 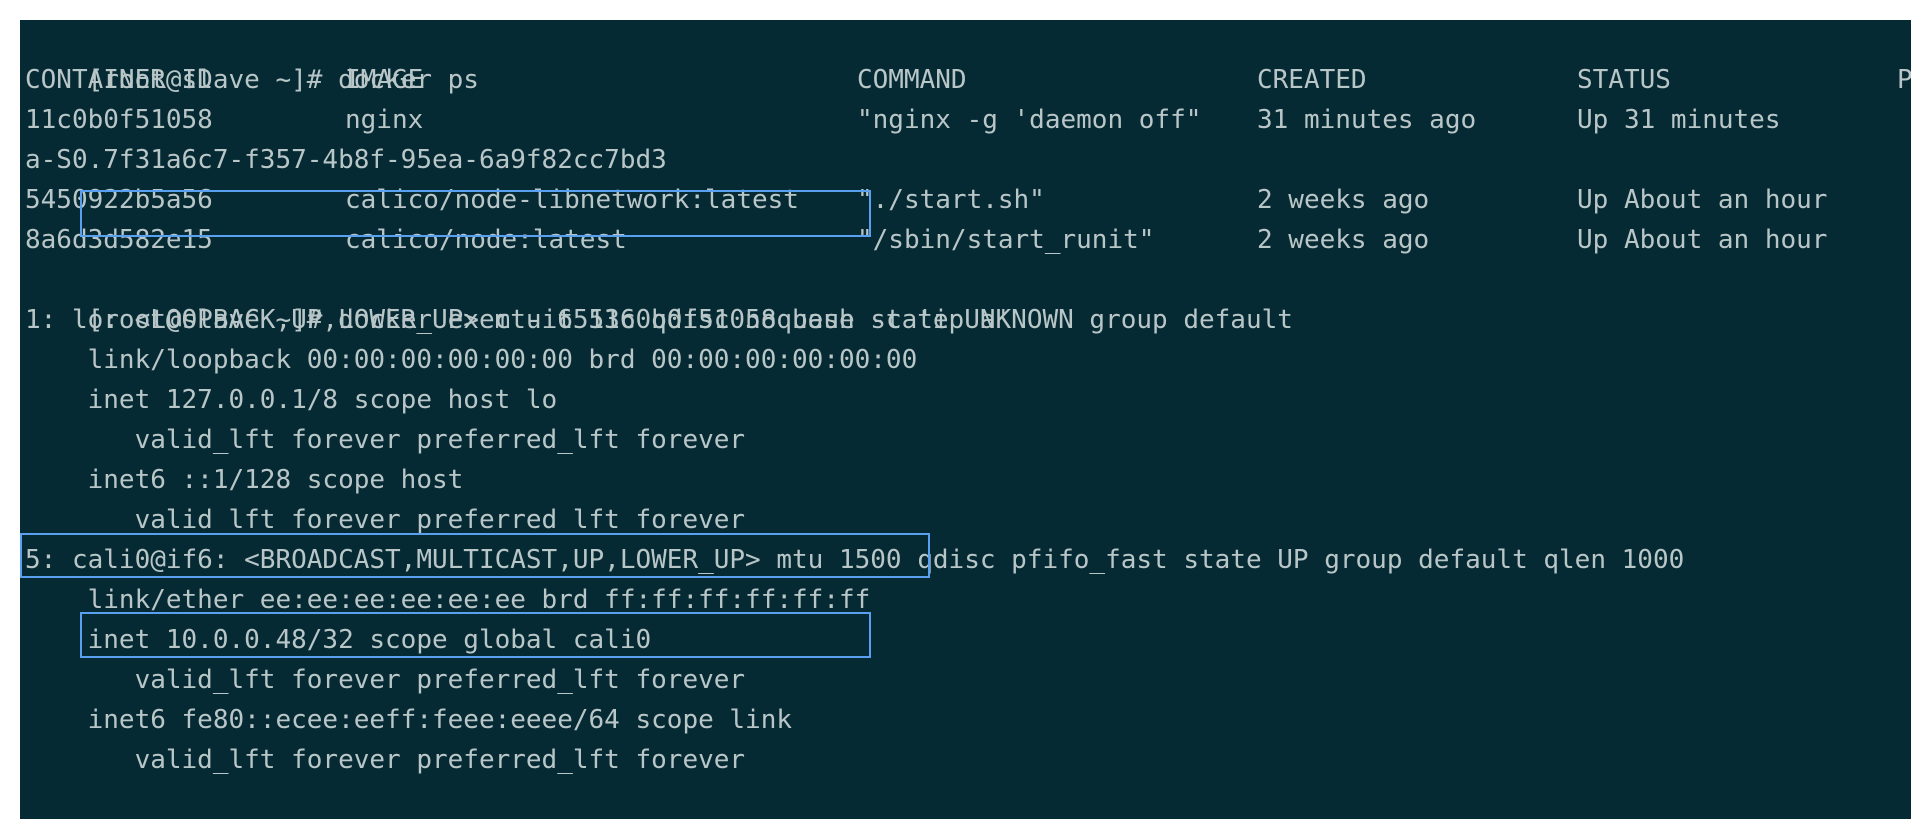 What do you see at coordinates (1679, 120) in the screenshot?
I see `container-status: Up 31 minutes` at bounding box center [1679, 120].